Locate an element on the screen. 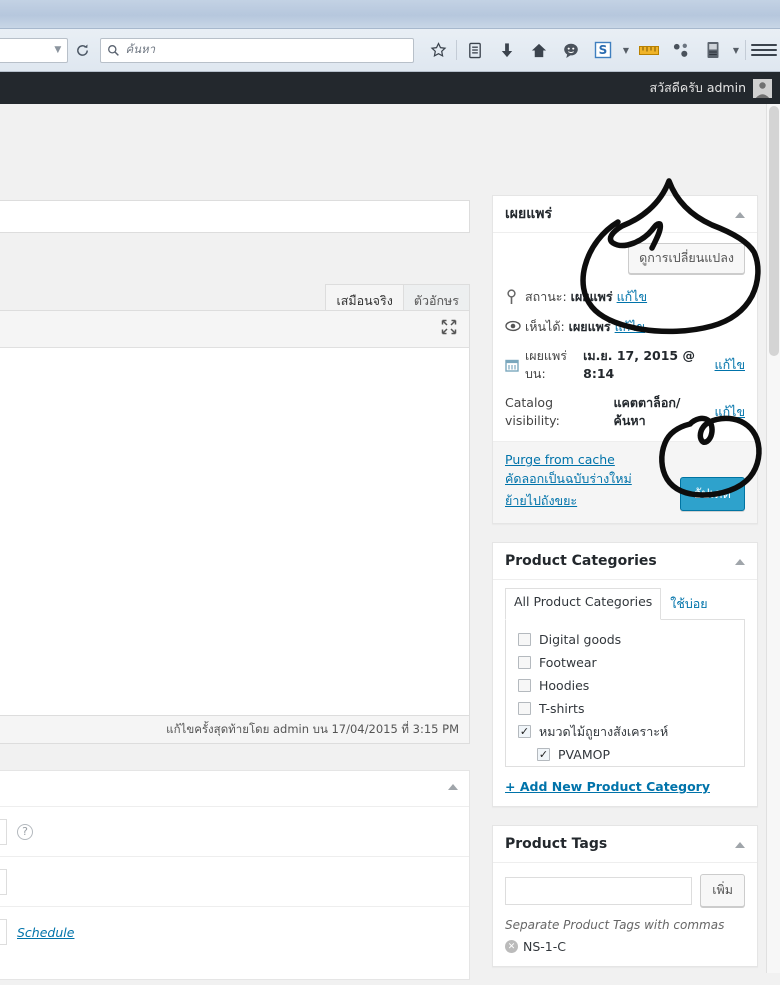 This screenshot has width=780, height=985. post-title-input is located at coordinates (235, 216).